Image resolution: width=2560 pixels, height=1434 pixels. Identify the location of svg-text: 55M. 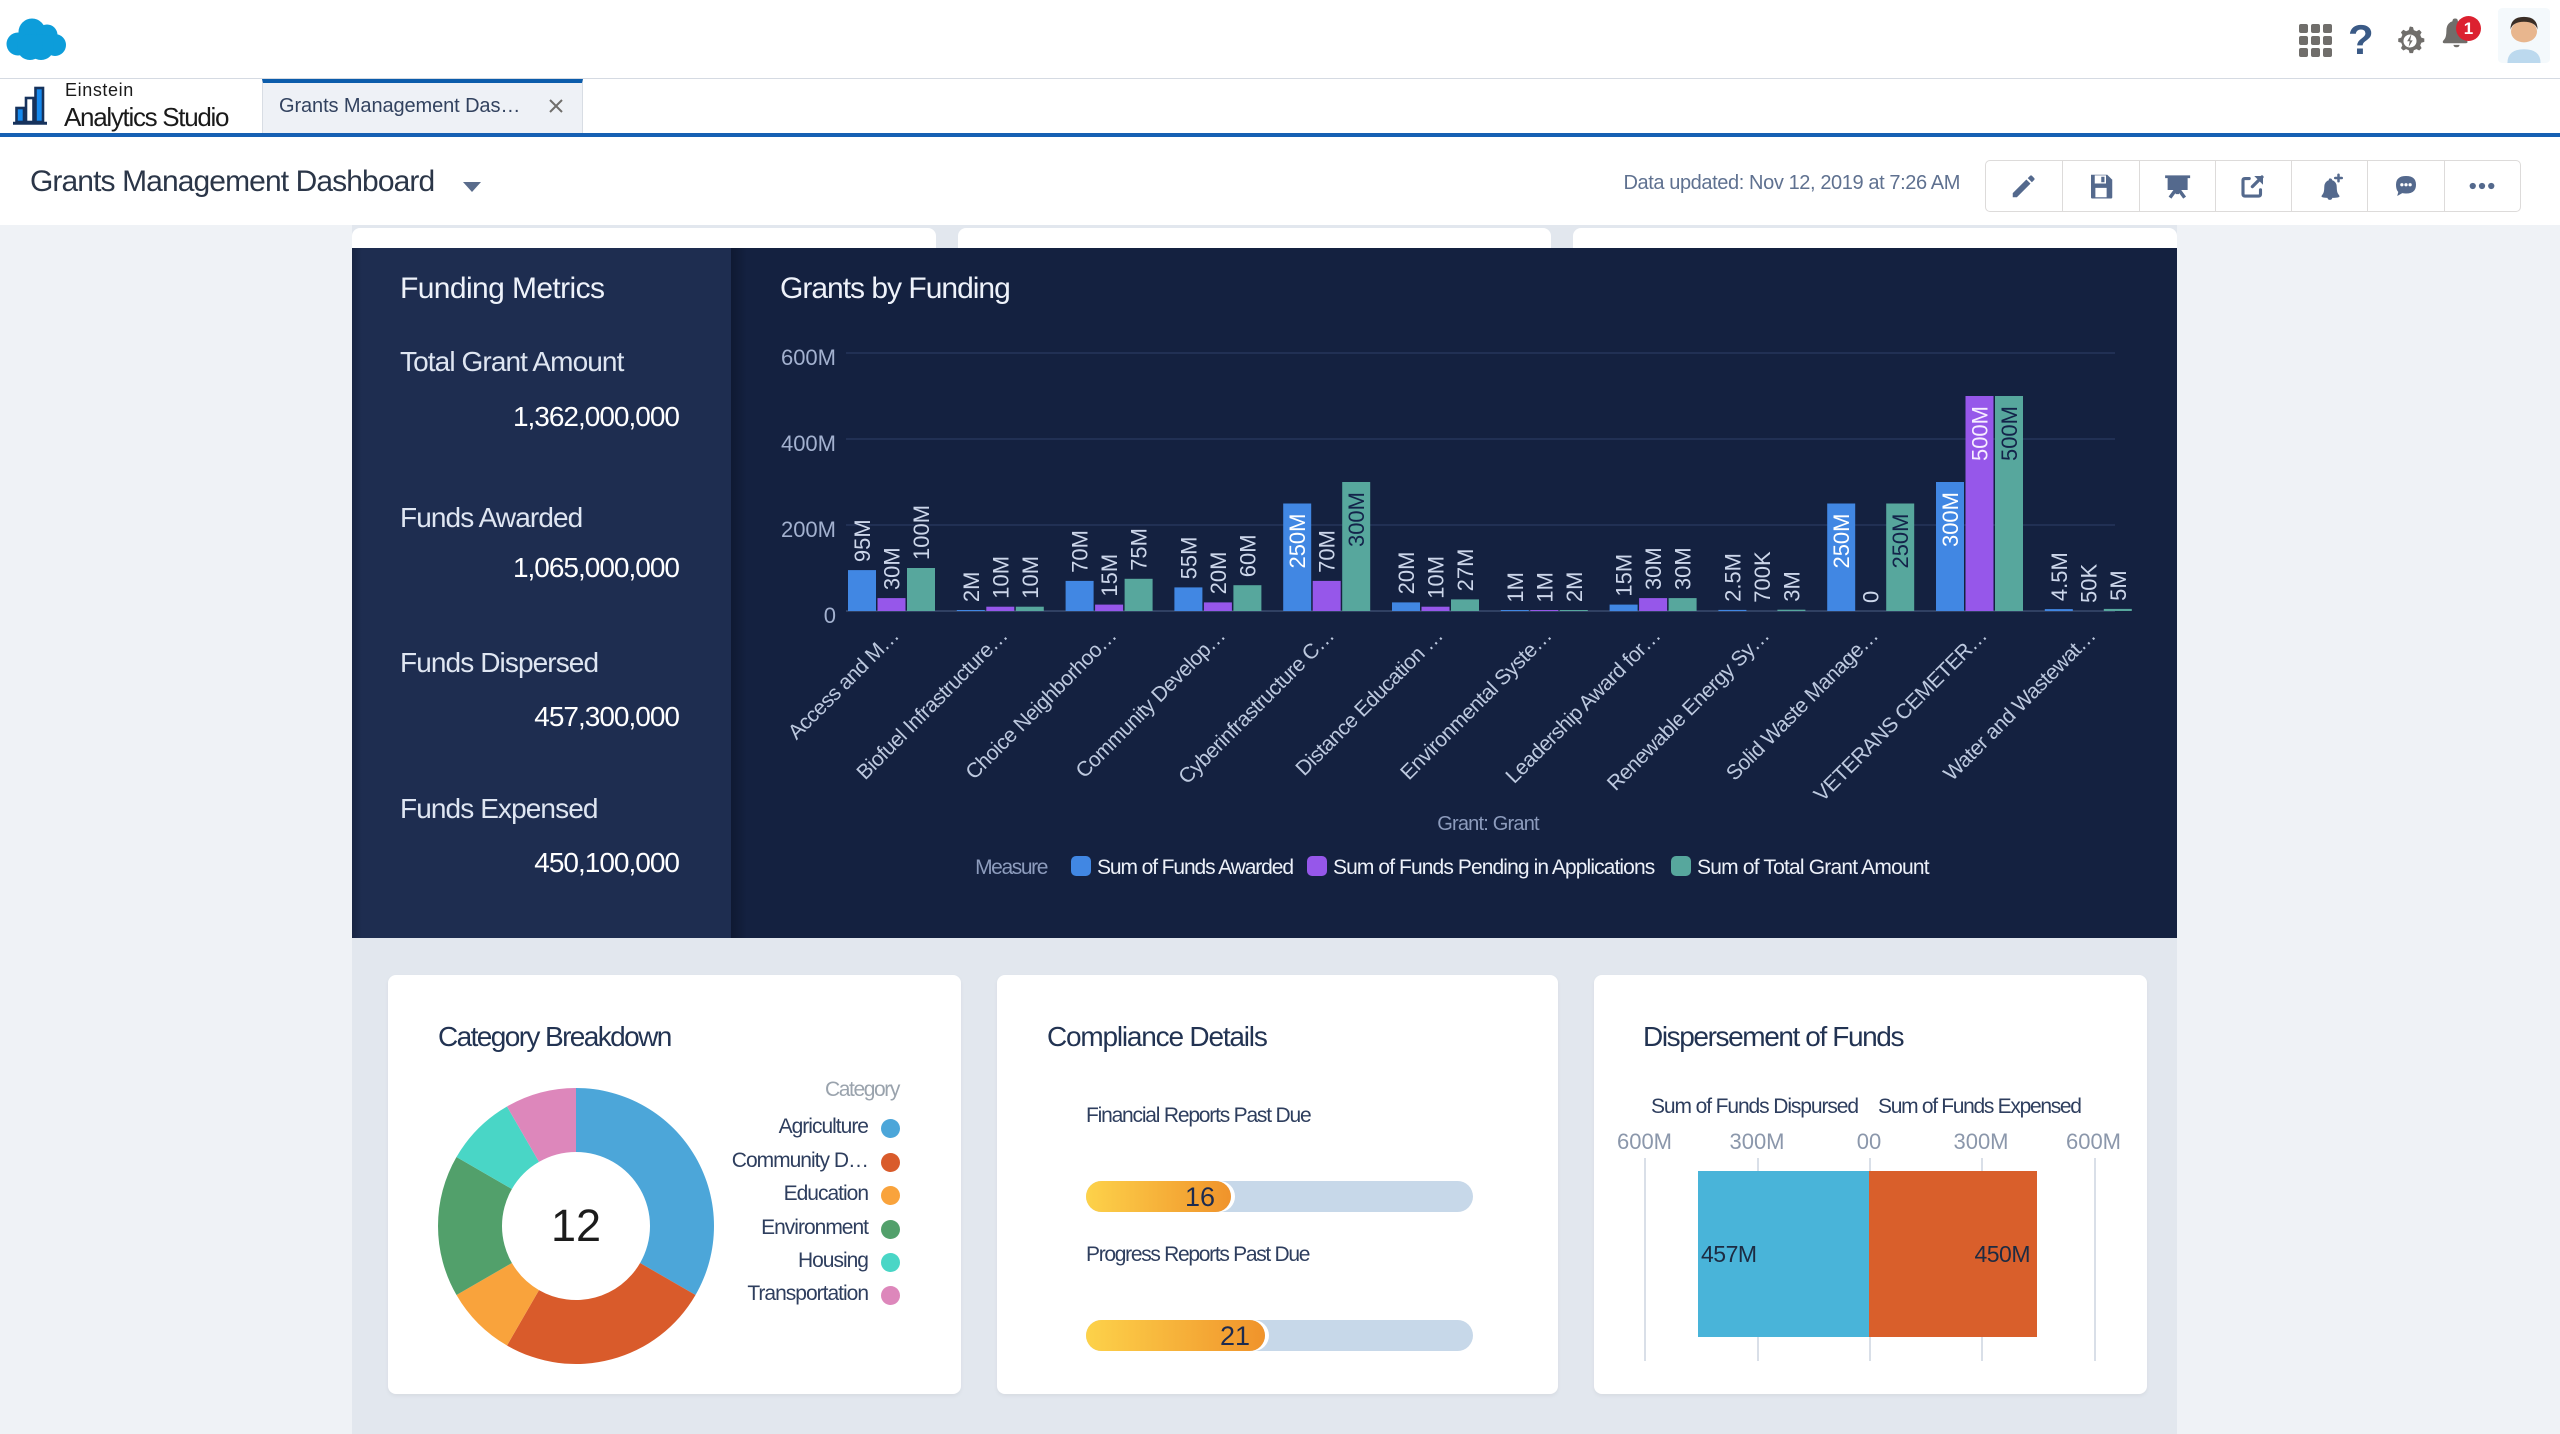
(1188, 558).